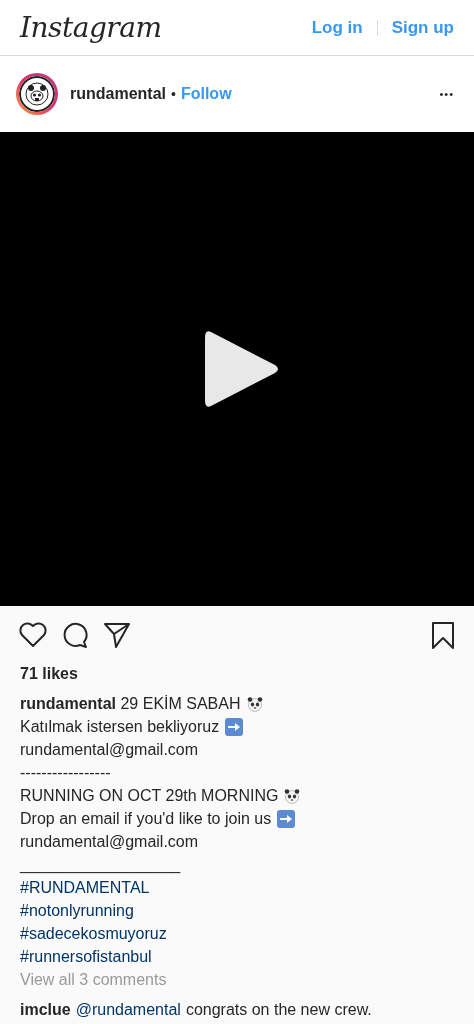 This screenshot has height=1024, width=474. Describe the element at coordinates (278, 1009) in the screenshot. I see `comment-text: congrats on the new crew.` at that location.